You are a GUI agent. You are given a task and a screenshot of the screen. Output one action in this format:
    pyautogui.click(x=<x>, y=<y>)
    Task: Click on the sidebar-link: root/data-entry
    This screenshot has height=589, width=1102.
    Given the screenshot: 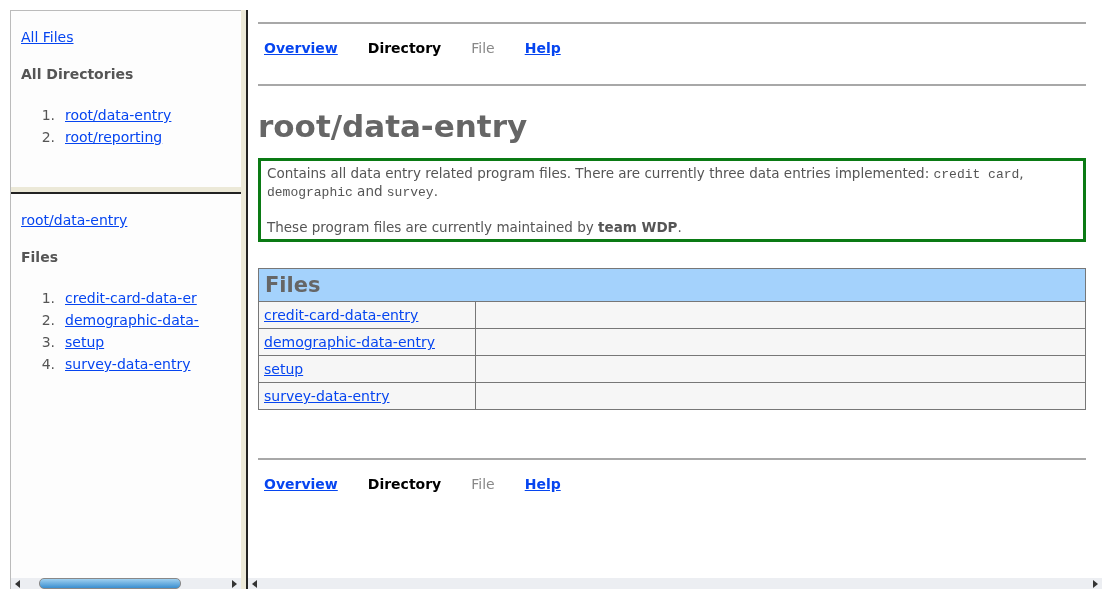 What is the action you would take?
    pyautogui.click(x=74, y=220)
    